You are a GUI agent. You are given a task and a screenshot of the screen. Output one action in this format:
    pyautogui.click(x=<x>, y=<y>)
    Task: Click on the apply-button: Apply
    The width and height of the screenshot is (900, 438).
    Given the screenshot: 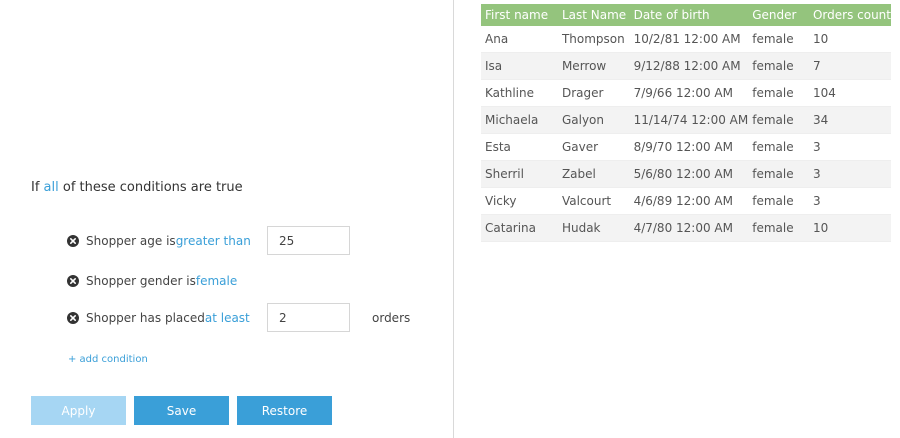 What is the action you would take?
    pyautogui.click(x=78, y=410)
    